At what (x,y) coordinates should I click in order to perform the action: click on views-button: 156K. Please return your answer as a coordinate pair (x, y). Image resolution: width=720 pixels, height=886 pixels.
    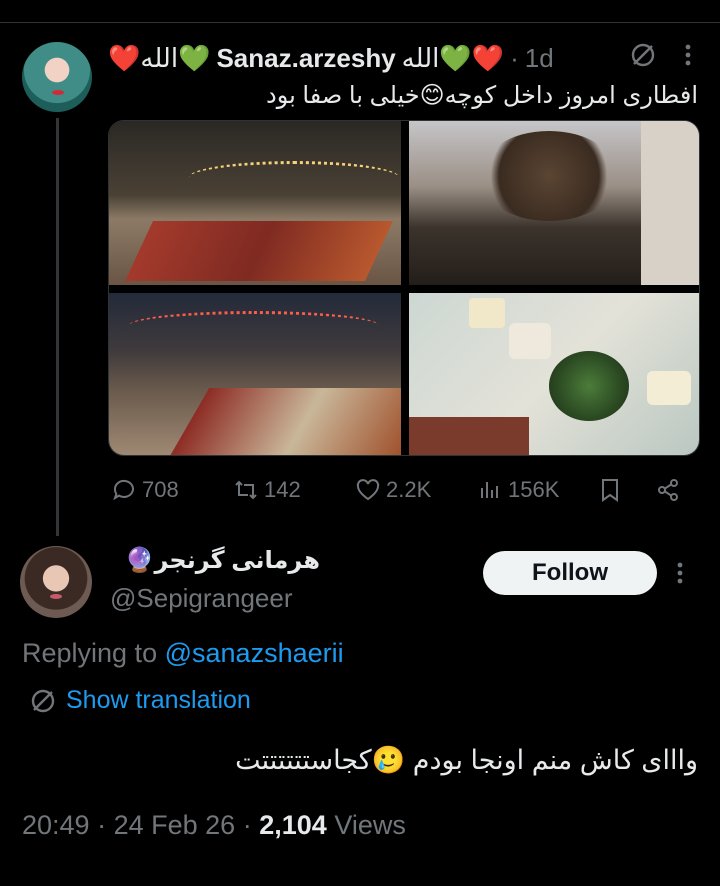
    Looking at the image, I should click on (517, 490).